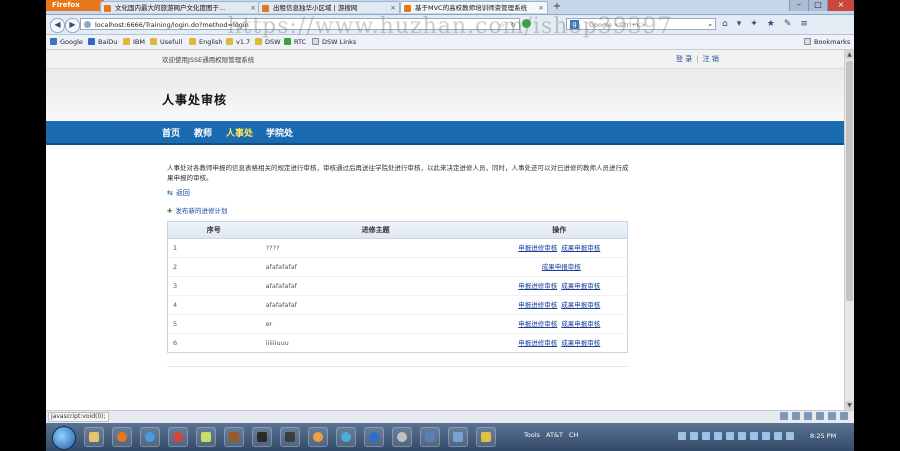 The height and width of the screenshot is (451, 900). Describe the element at coordinates (150, 437) in the screenshot. I see `ie-icon` at that location.